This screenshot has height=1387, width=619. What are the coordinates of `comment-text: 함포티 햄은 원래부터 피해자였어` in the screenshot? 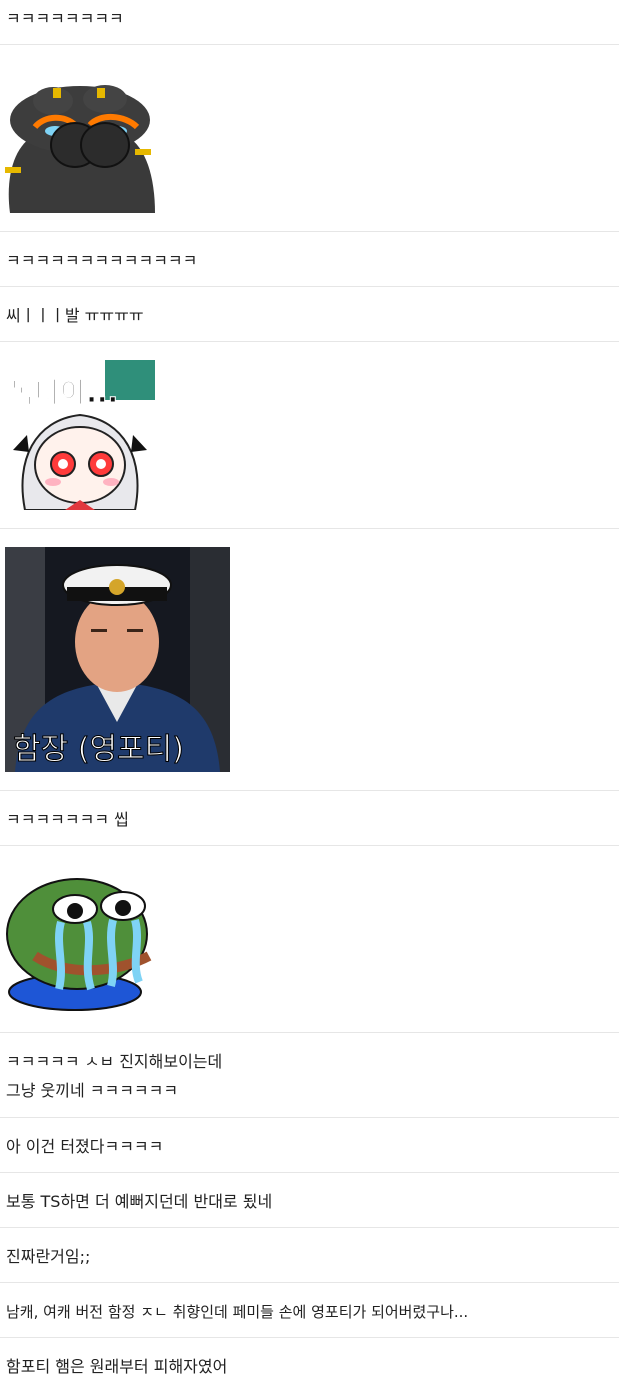 It's located at (117, 1366).